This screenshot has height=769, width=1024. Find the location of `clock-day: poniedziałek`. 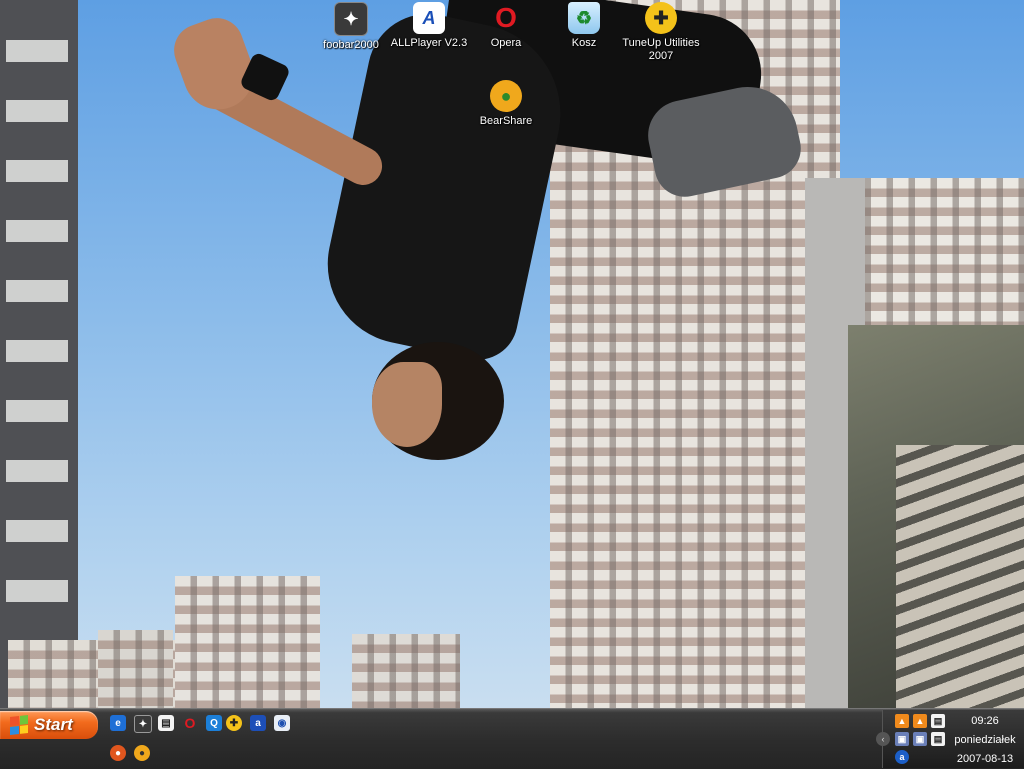

clock-day: poniedziałek is located at coordinates (985, 740).